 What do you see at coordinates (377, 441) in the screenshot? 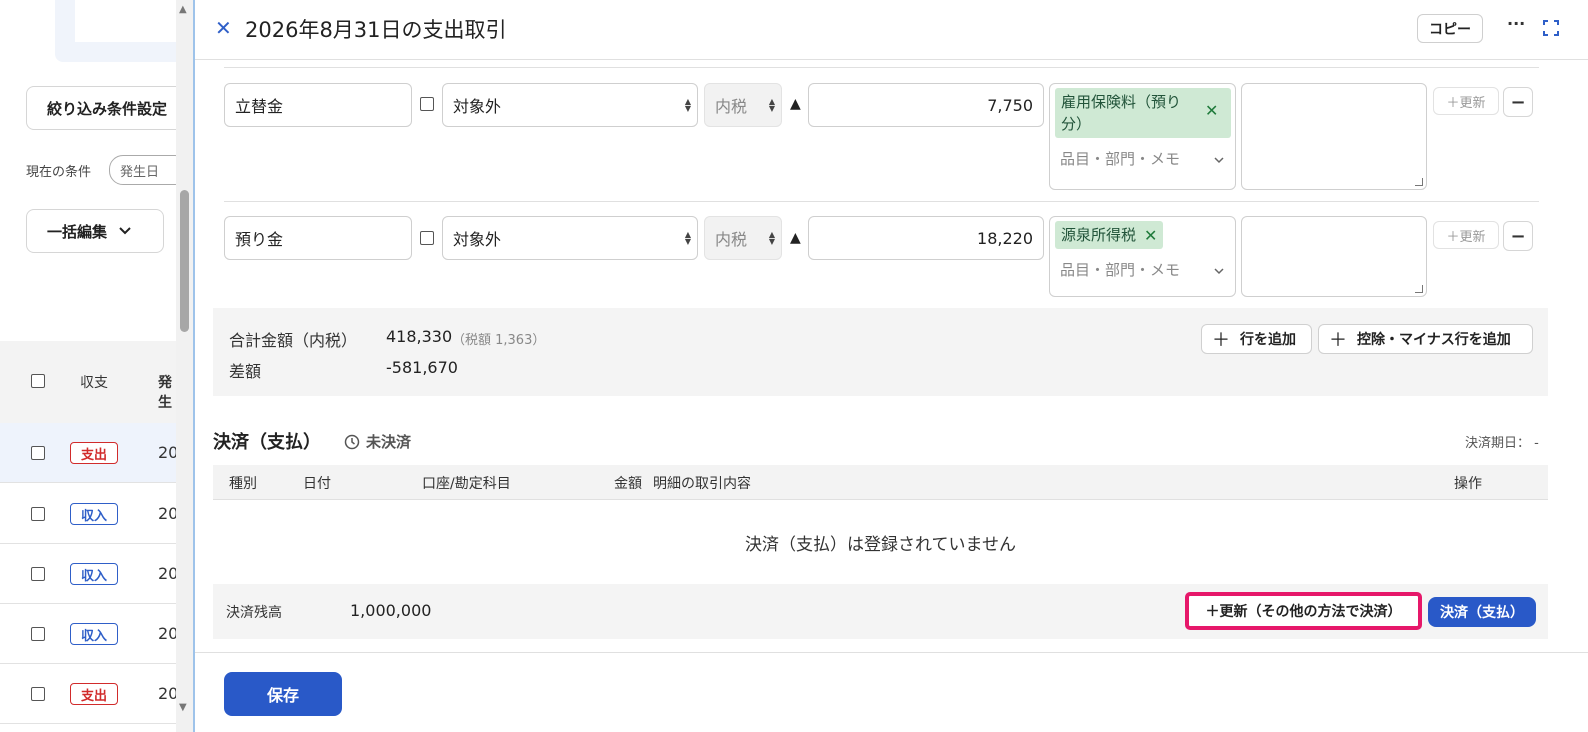
I see `settlement-status: 未決済` at bounding box center [377, 441].